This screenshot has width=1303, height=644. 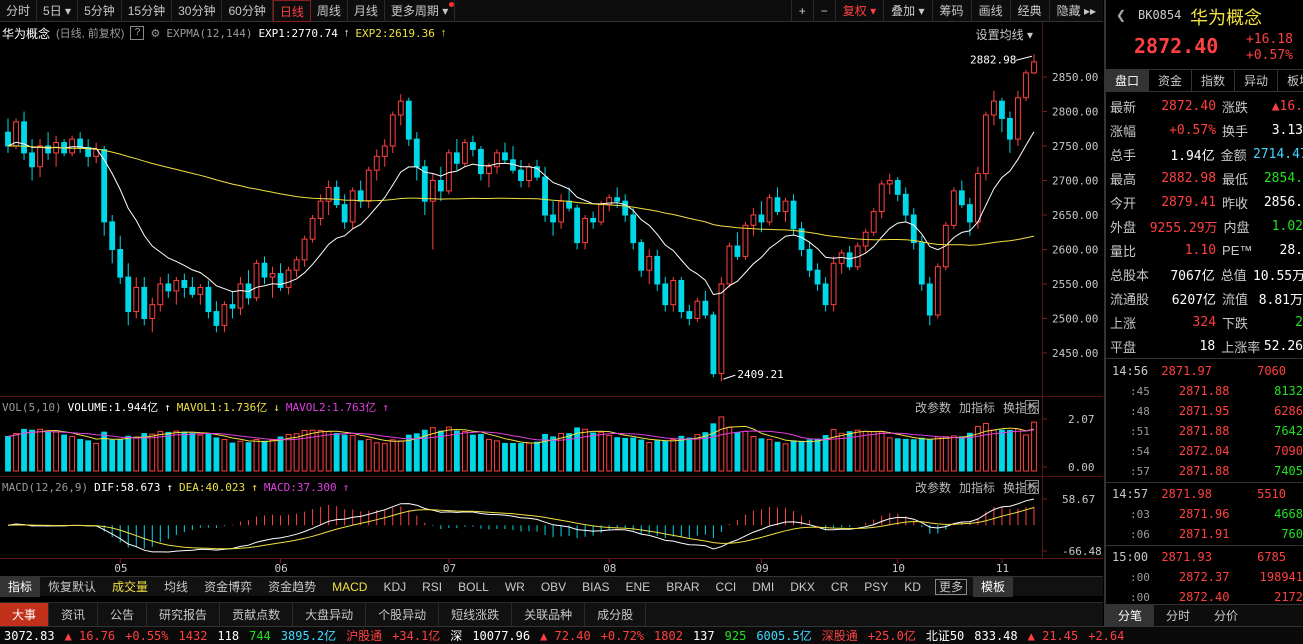 I want to click on rp-tab-index: 指数, so click(x=1214, y=81).